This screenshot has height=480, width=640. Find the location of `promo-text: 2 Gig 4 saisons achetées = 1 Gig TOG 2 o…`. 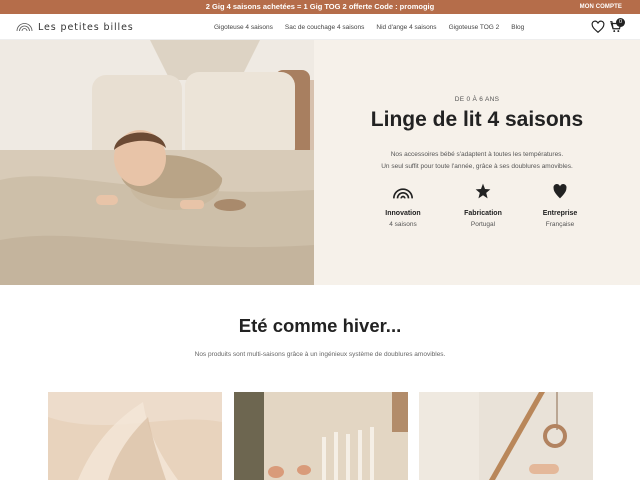

promo-text: 2 Gig 4 saisons achetées = 1 Gig TOG 2 o… is located at coordinates (320, 6).